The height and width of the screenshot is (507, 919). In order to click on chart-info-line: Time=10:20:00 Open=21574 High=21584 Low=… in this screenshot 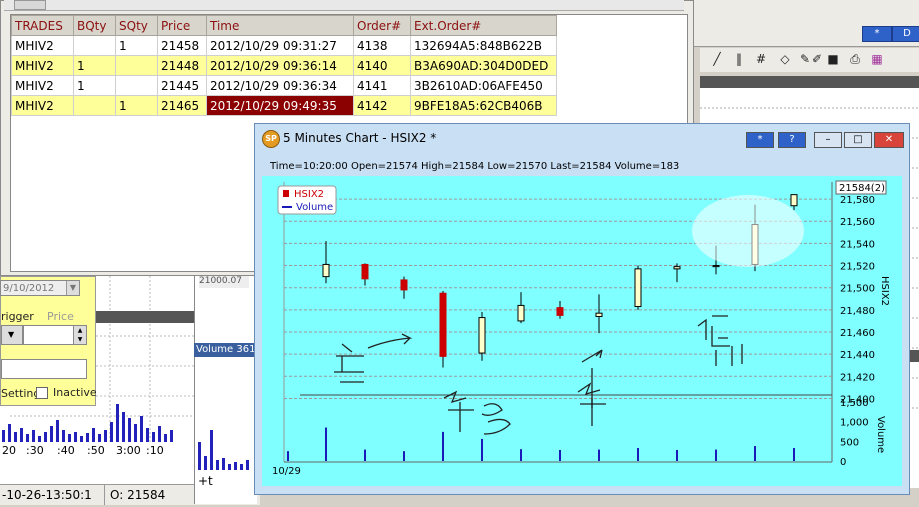, I will do `click(475, 166)`.